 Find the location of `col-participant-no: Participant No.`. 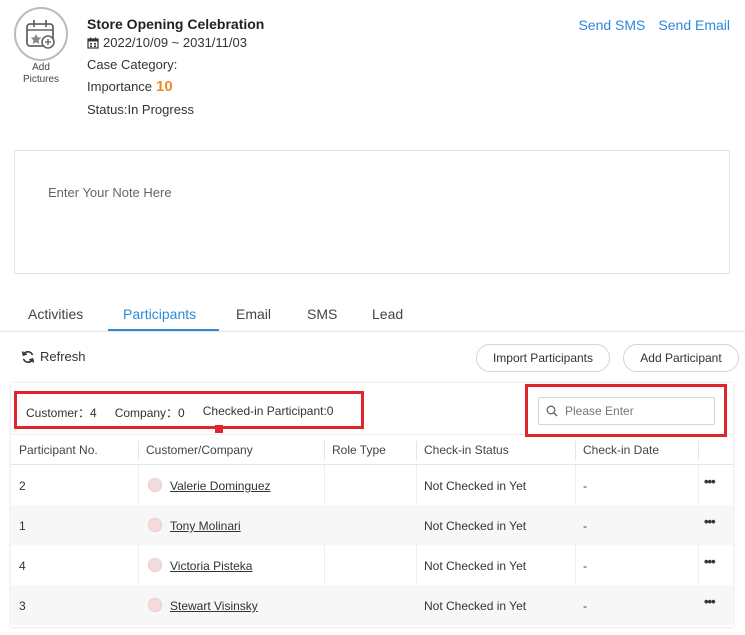

col-participant-no: Participant No. is located at coordinates (58, 450).